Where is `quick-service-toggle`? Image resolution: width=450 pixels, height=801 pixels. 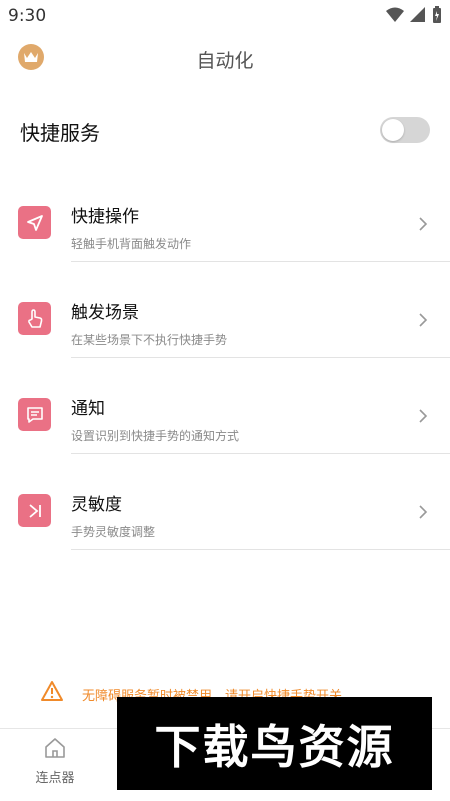 quick-service-toggle is located at coordinates (405, 130).